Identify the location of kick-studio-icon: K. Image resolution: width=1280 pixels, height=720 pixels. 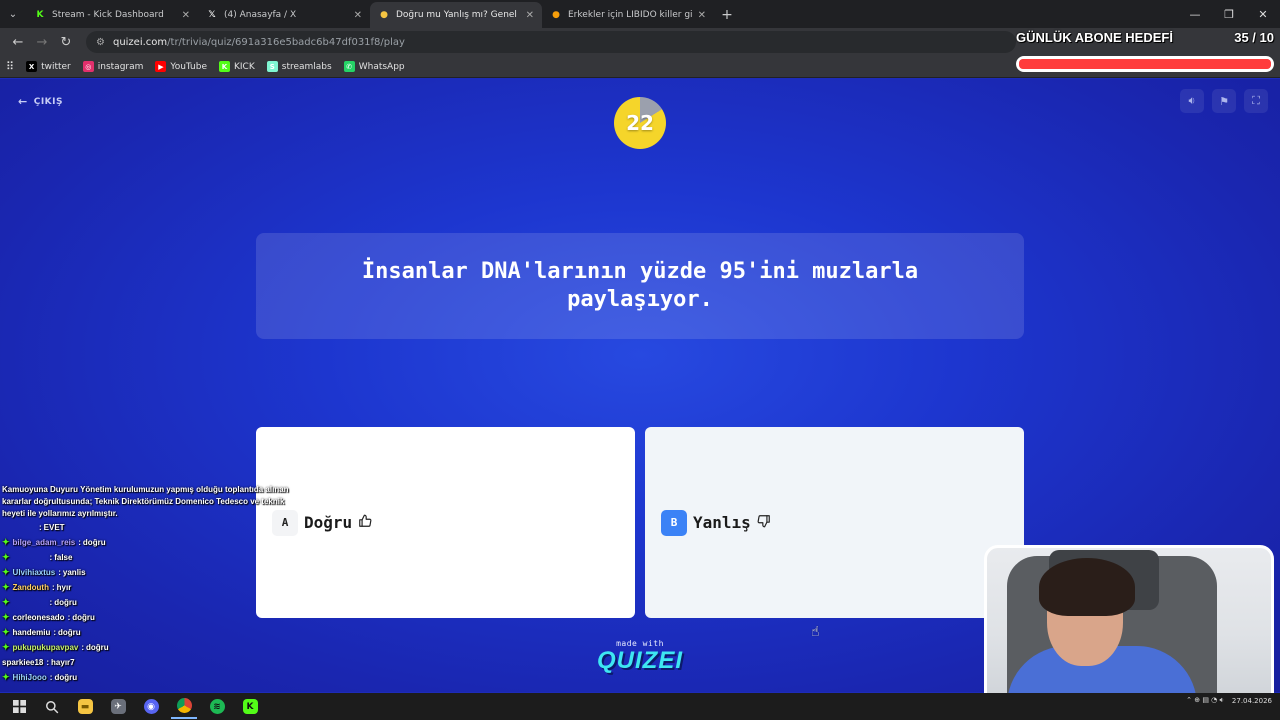
(250, 707).